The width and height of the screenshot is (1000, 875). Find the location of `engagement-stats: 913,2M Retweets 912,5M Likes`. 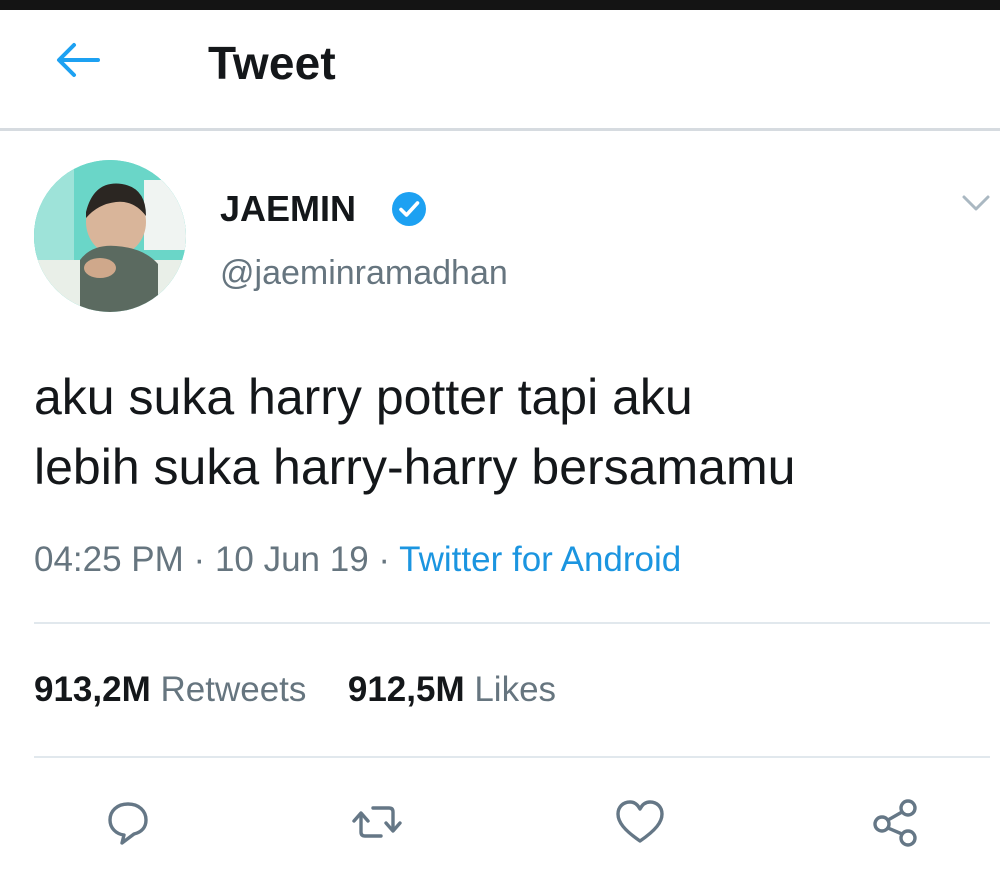

engagement-stats: 913,2M Retweets 912,5M Likes is located at coordinates (295, 690).